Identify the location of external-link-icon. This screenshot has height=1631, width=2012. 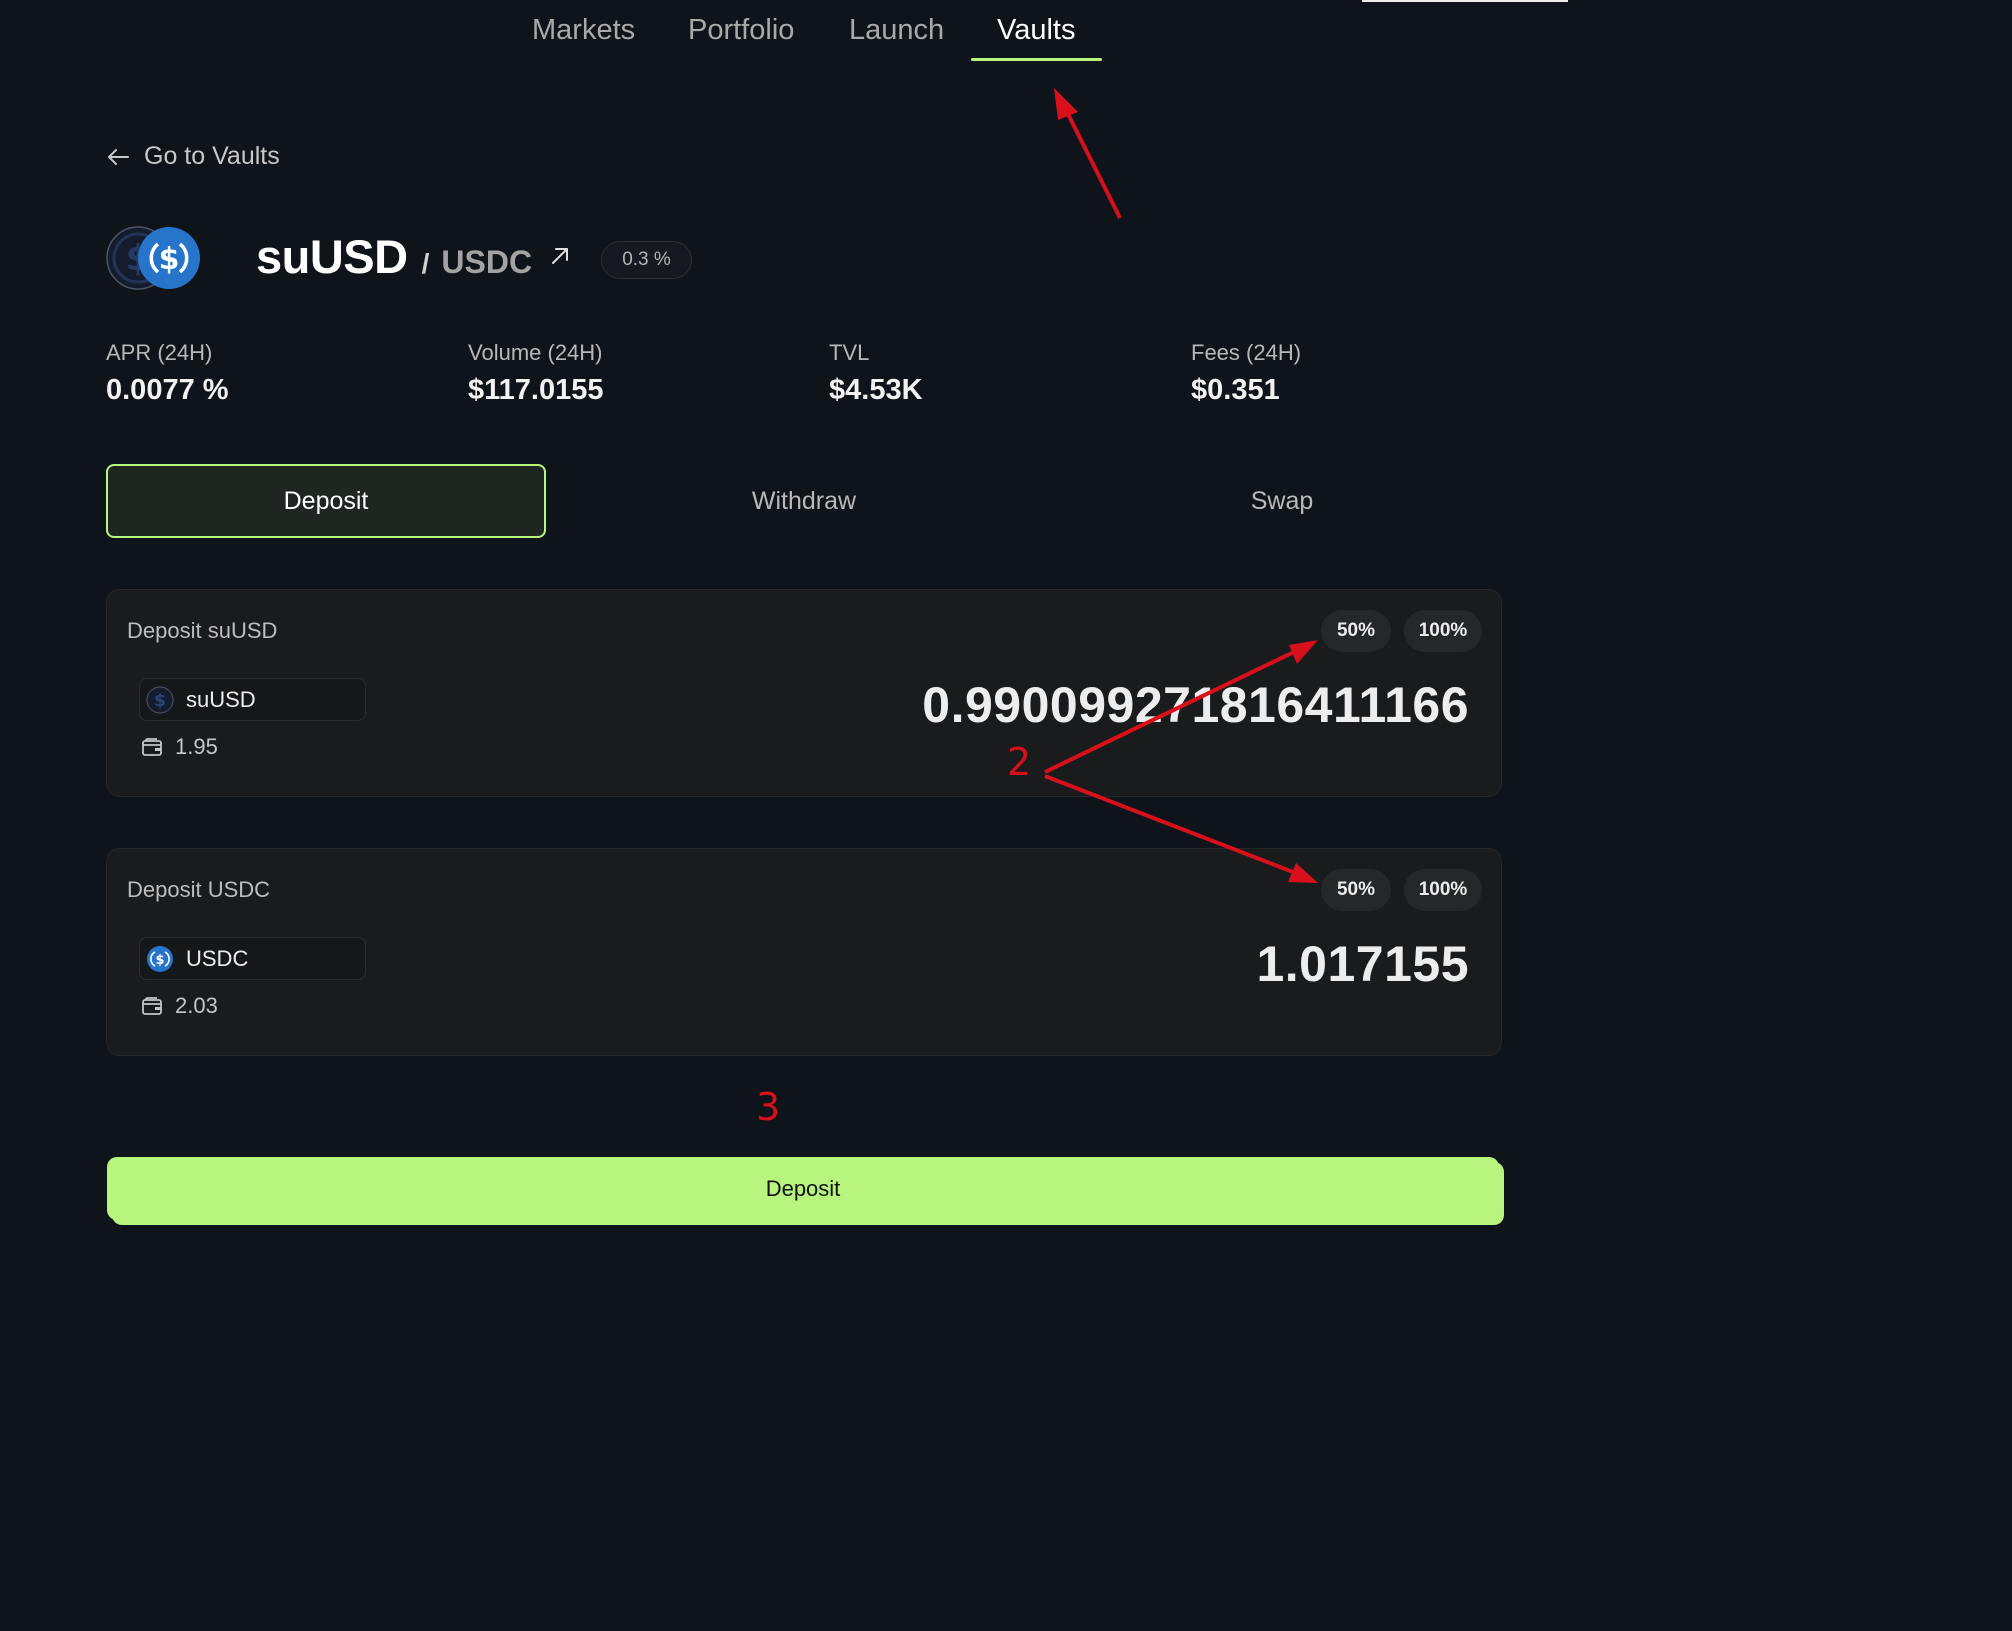
(560, 256).